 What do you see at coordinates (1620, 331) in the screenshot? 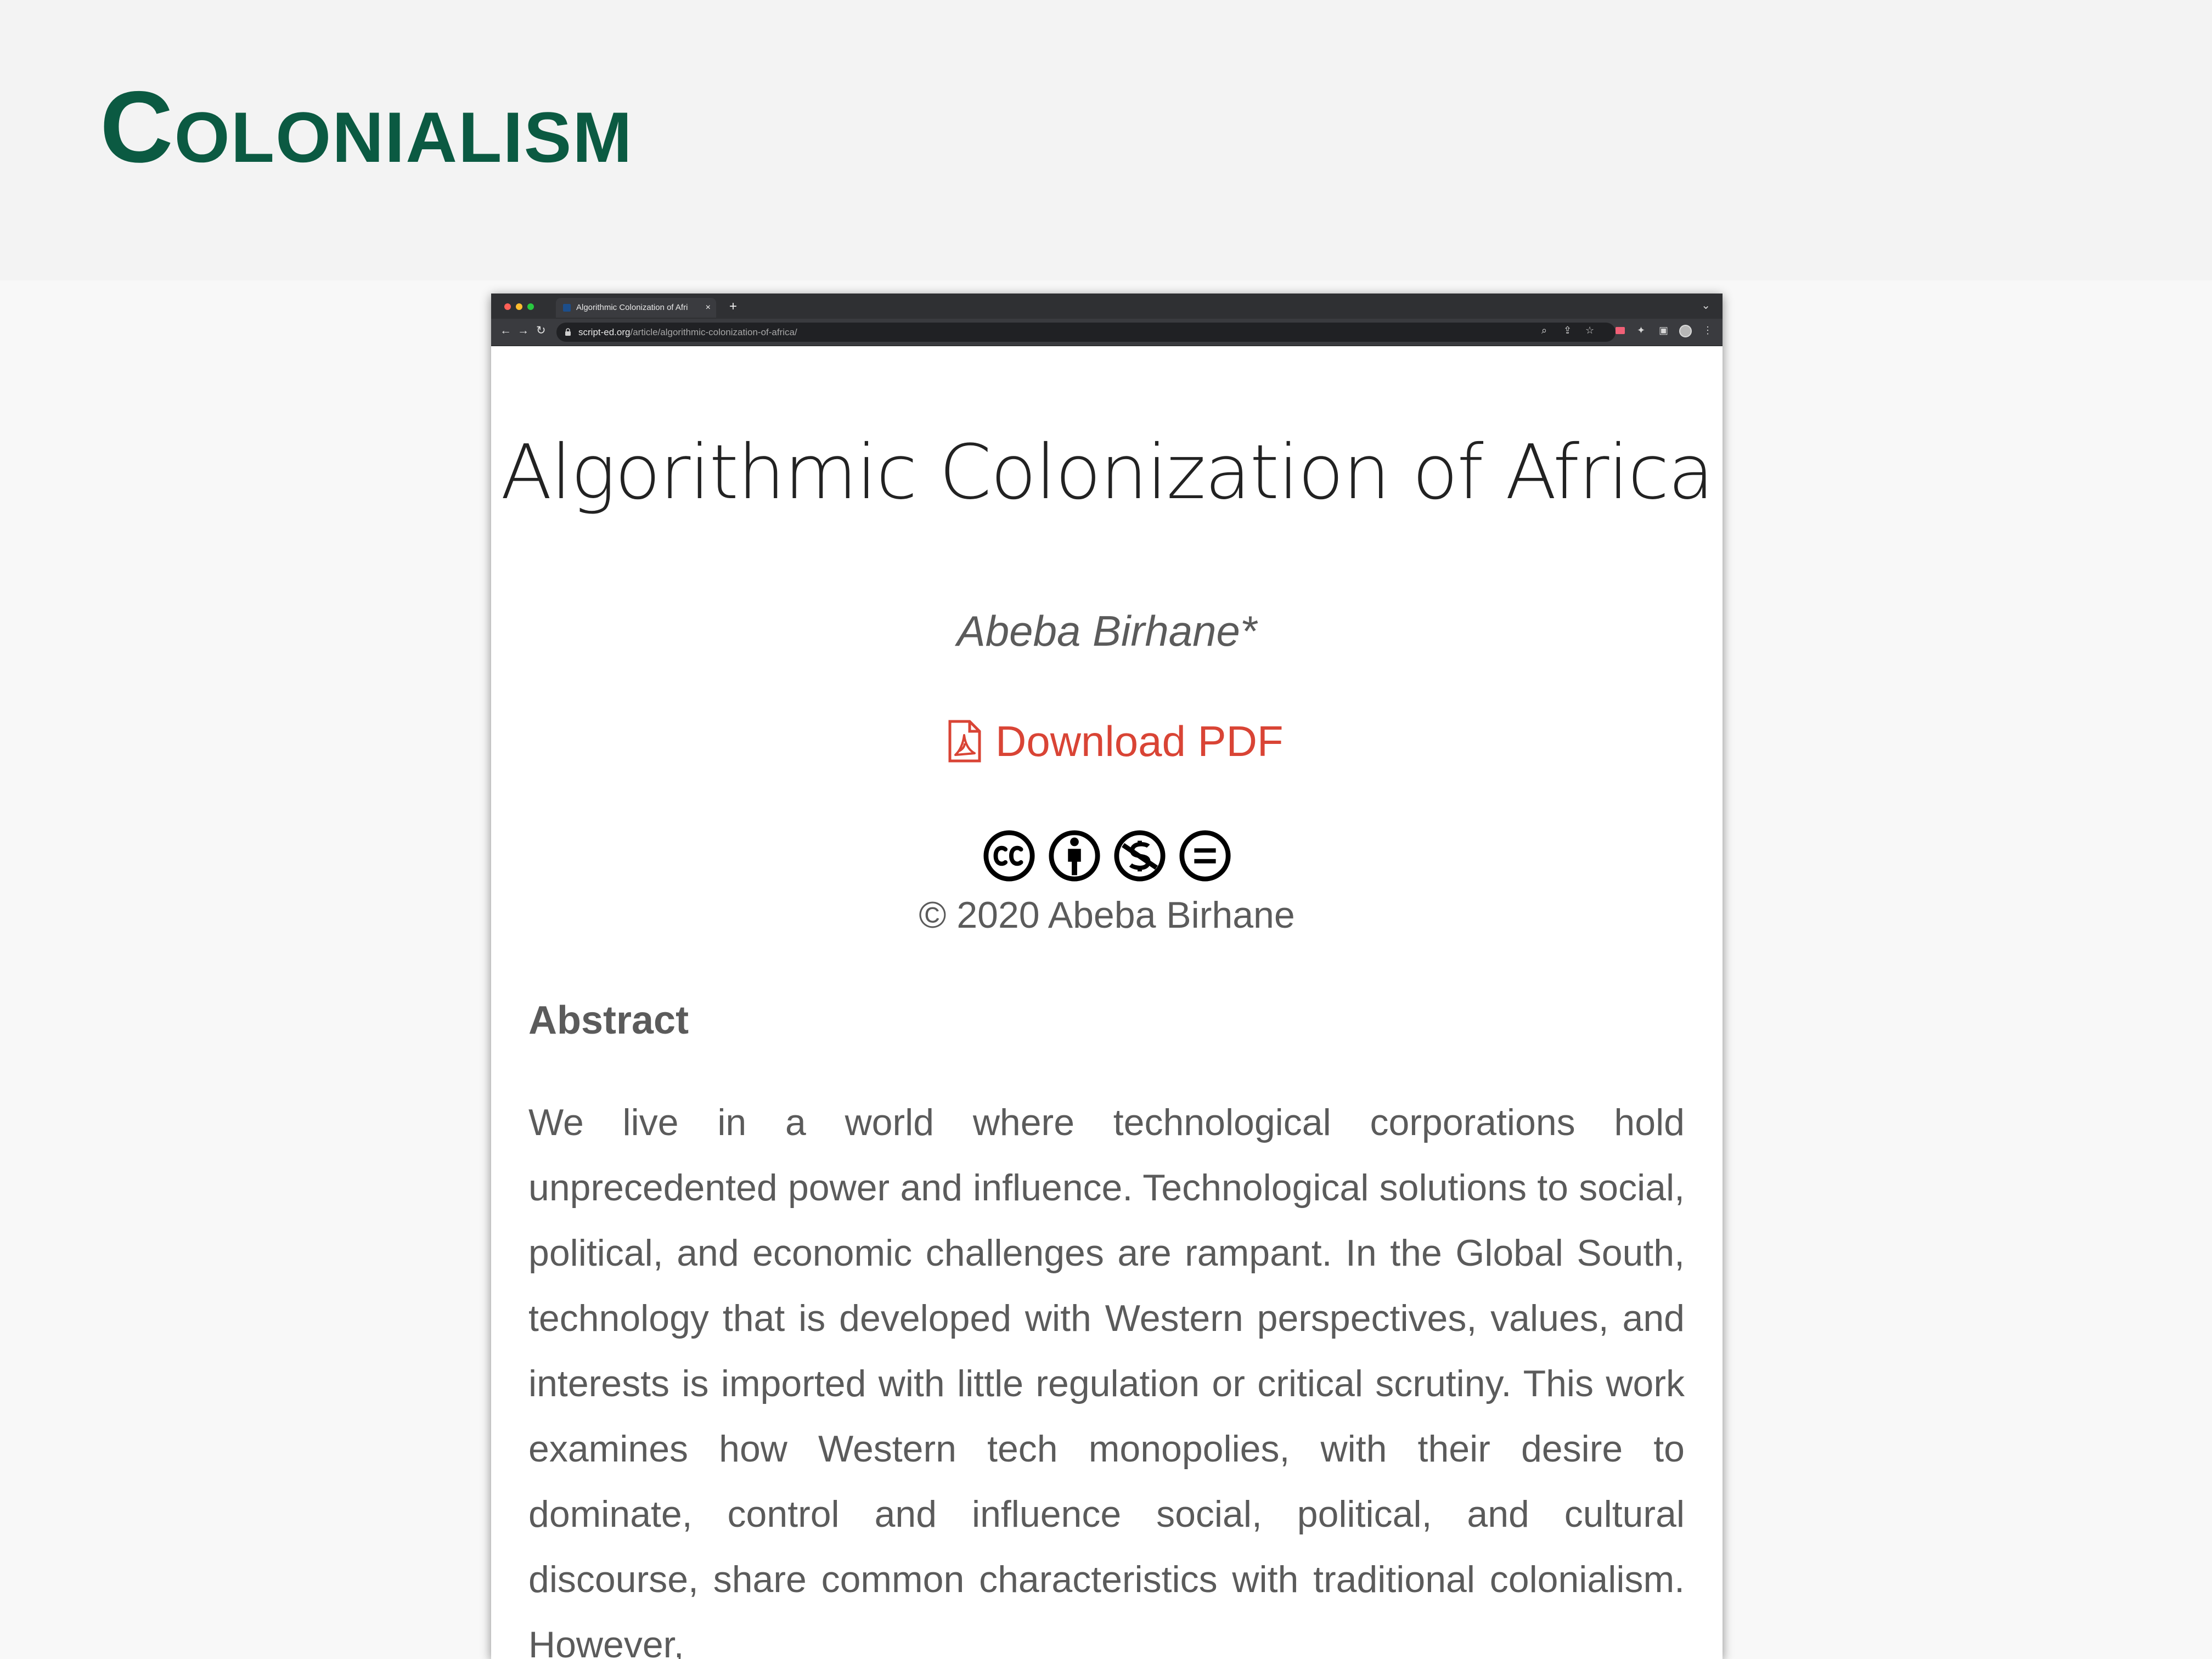
I see `extension-badge-icon` at bounding box center [1620, 331].